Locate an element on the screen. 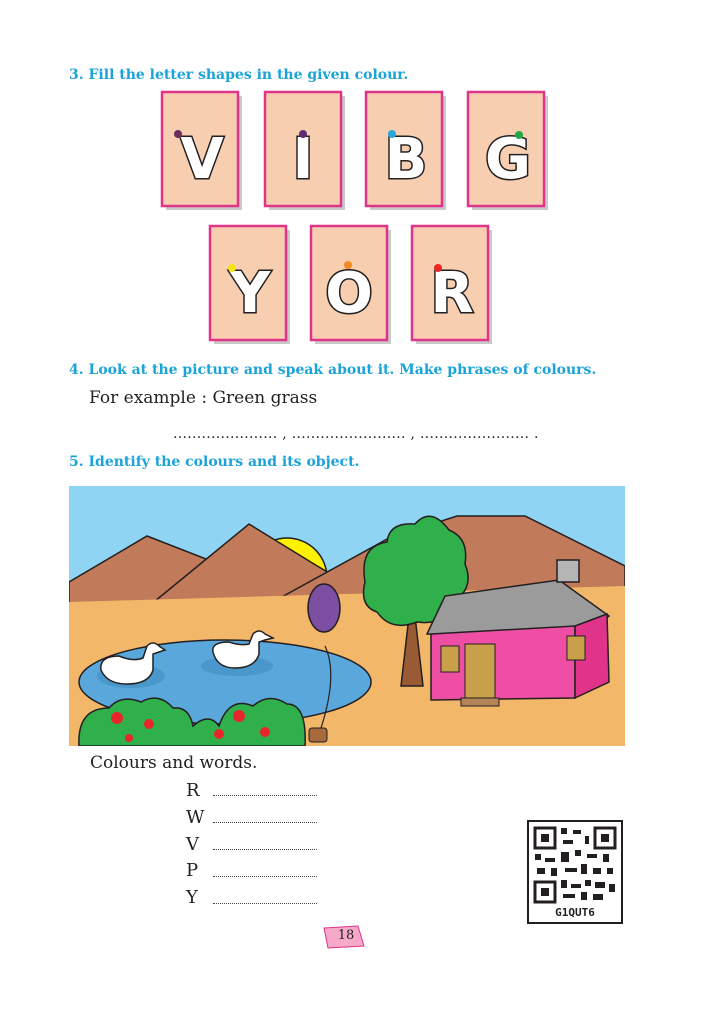 This screenshot has height=1024, width=724. example-text: For example : Green grass is located at coordinates (203, 398).